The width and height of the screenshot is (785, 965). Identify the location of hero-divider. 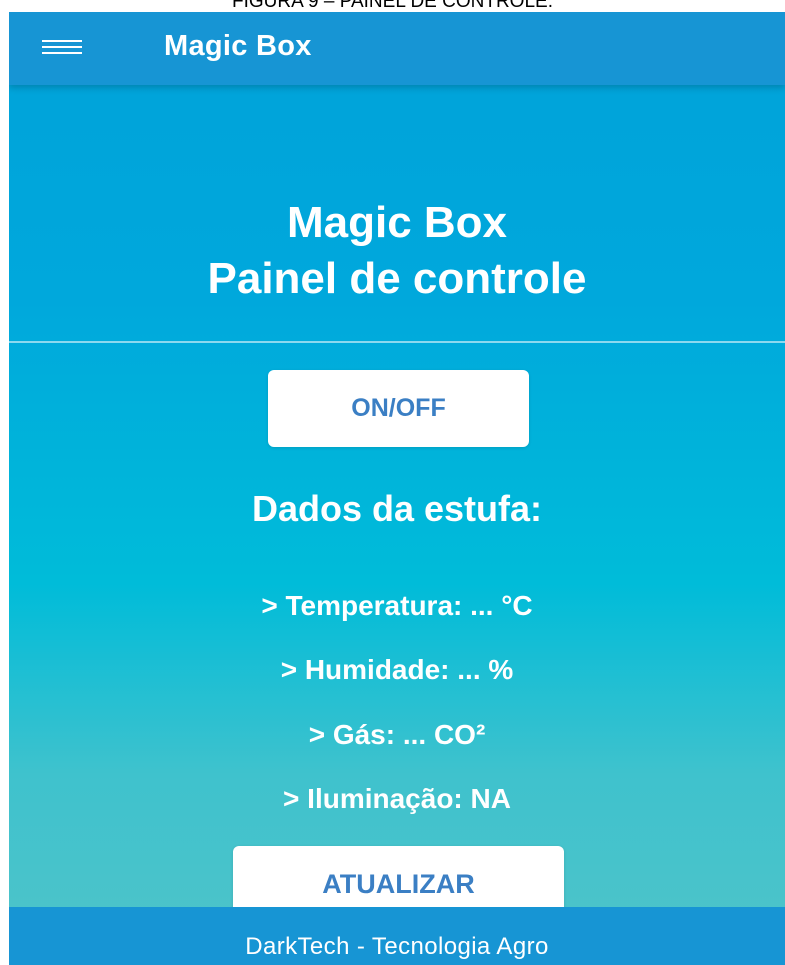
(397, 342).